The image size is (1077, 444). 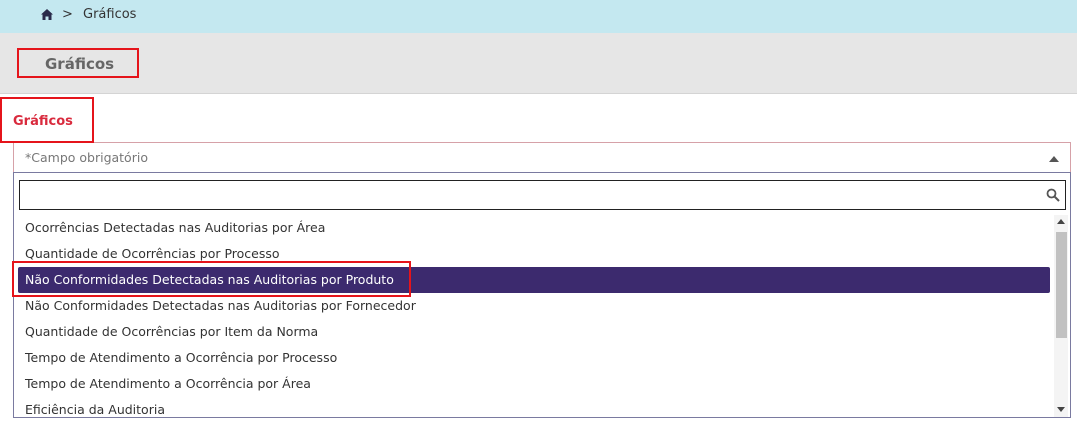 What do you see at coordinates (47, 120) in the screenshot?
I see `annotation-box-label` at bounding box center [47, 120].